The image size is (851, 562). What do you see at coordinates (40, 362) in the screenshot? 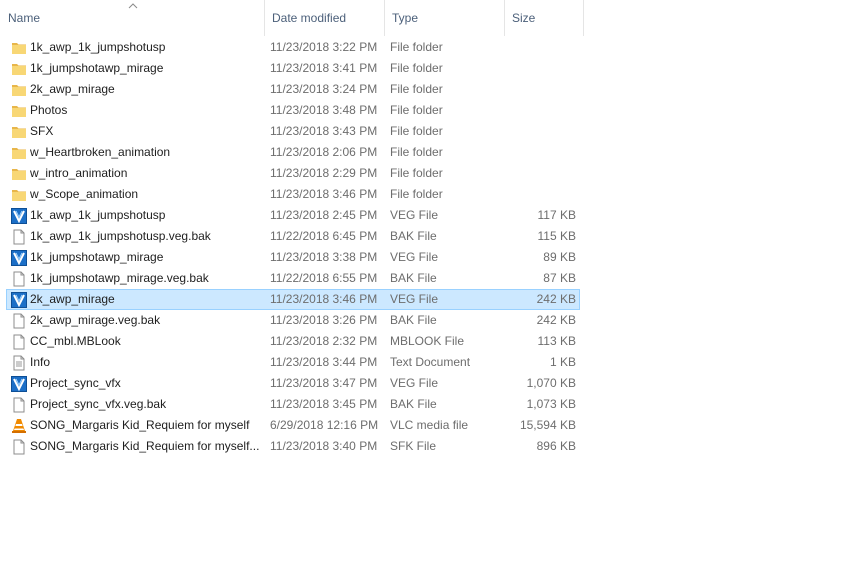
I see `file-name: Info` at bounding box center [40, 362].